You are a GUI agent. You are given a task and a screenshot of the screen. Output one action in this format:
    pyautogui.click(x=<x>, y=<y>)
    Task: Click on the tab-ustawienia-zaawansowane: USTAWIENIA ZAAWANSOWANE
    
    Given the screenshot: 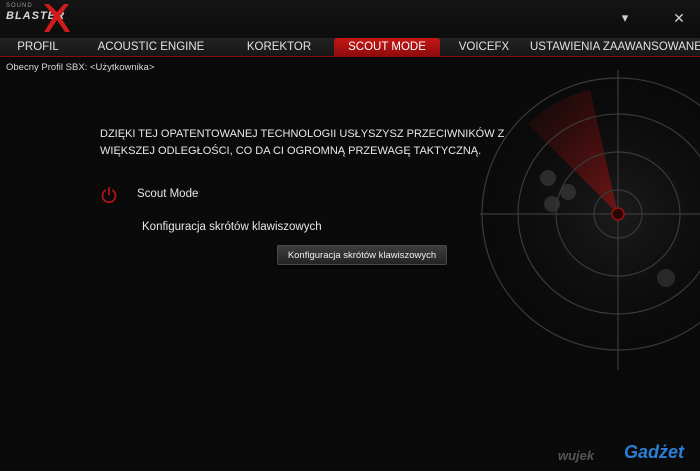 What is the action you would take?
    pyautogui.click(x=615, y=47)
    